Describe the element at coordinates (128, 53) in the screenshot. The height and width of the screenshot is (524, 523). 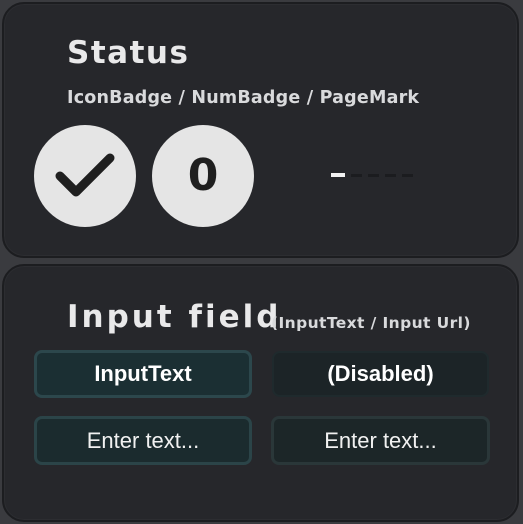
I see `status-title: Status` at that location.